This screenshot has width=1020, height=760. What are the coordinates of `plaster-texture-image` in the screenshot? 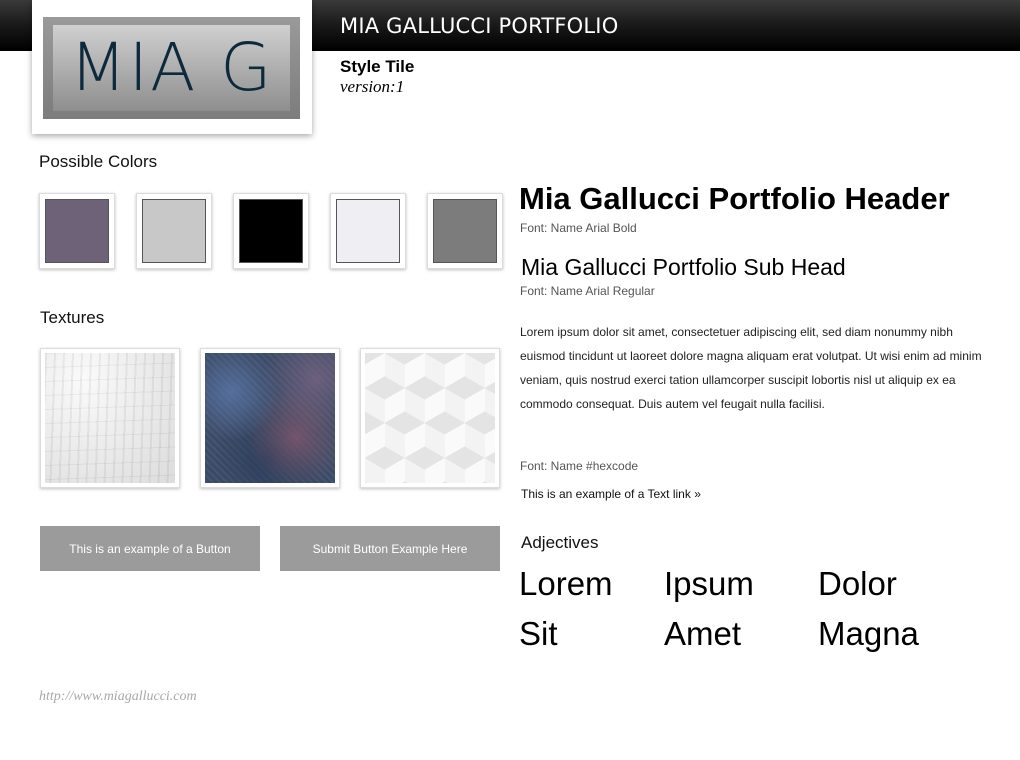 It's located at (110, 418).